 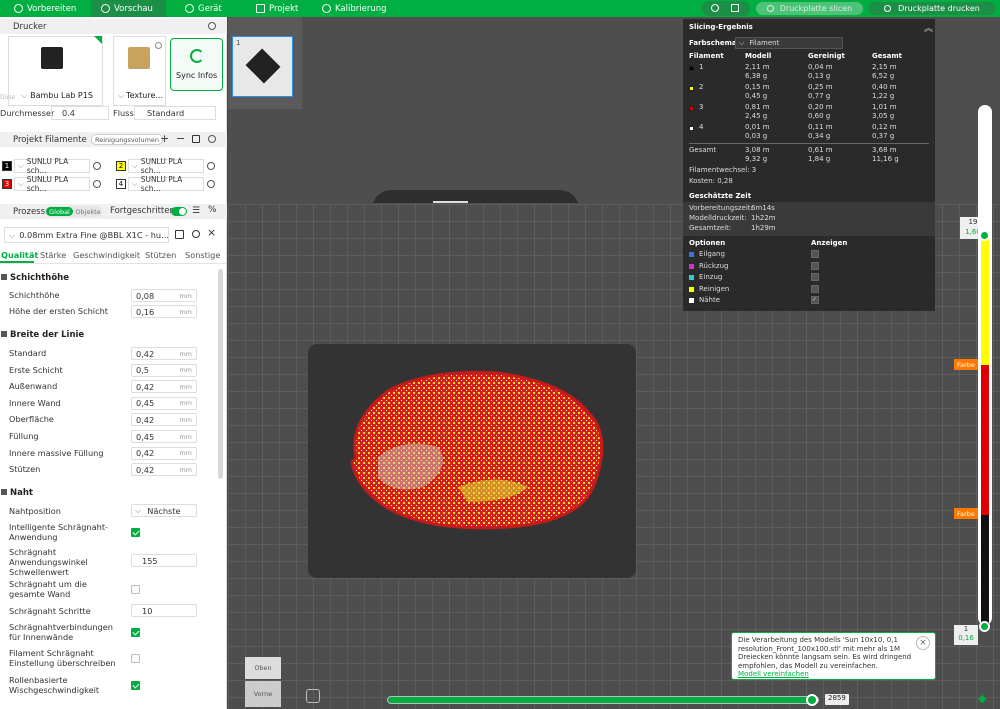 I want to click on color-scheme-select: ⌵ Filament, so click(x=789, y=43).